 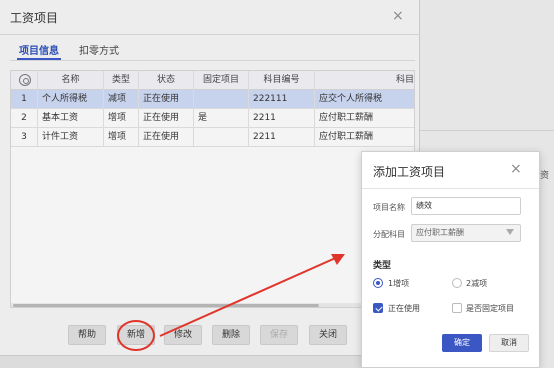 What do you see at coordinates (389, 207) in the screenshot?
I see `item-name-label: 项目名称` at bounding box center [389, 207].